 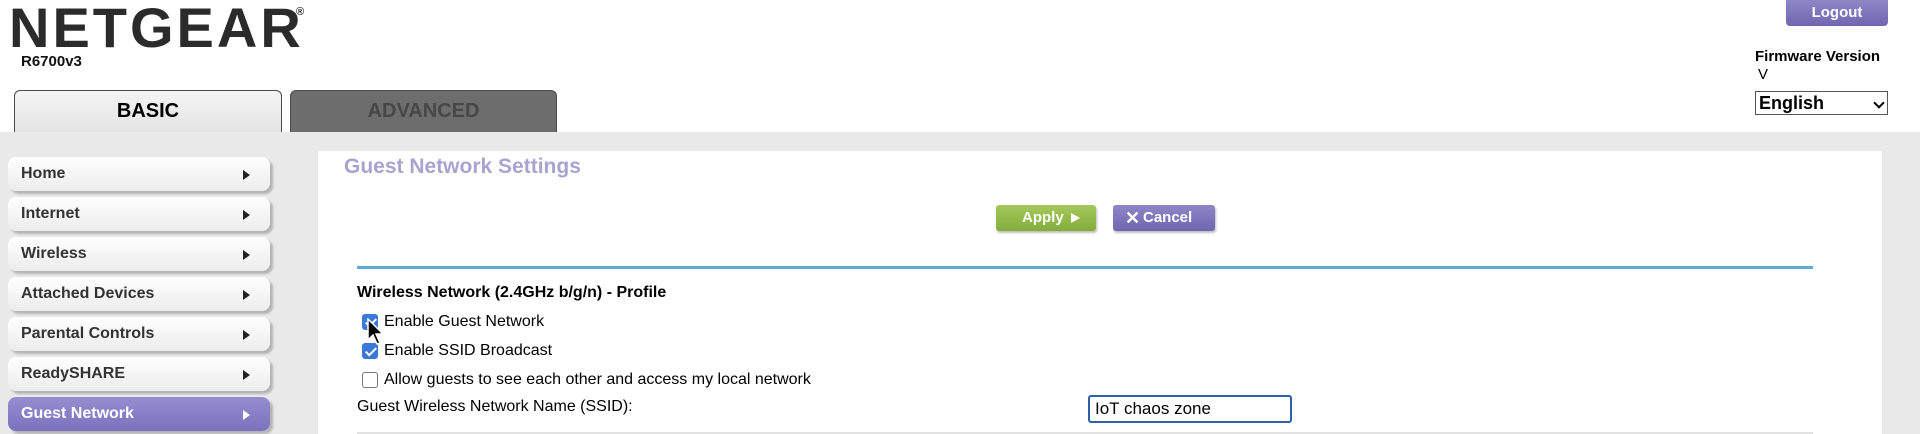 I want to click on language-select: English, so click(x=1821, y=103).